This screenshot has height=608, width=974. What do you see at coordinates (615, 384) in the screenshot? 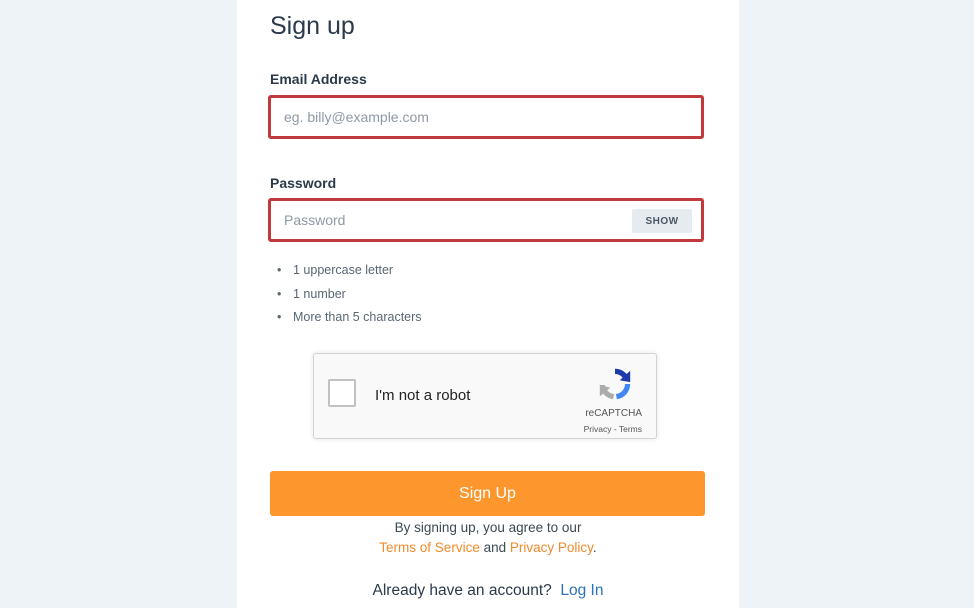
I see `recaptcha-logo-icon` at bounding box center [615, 384].